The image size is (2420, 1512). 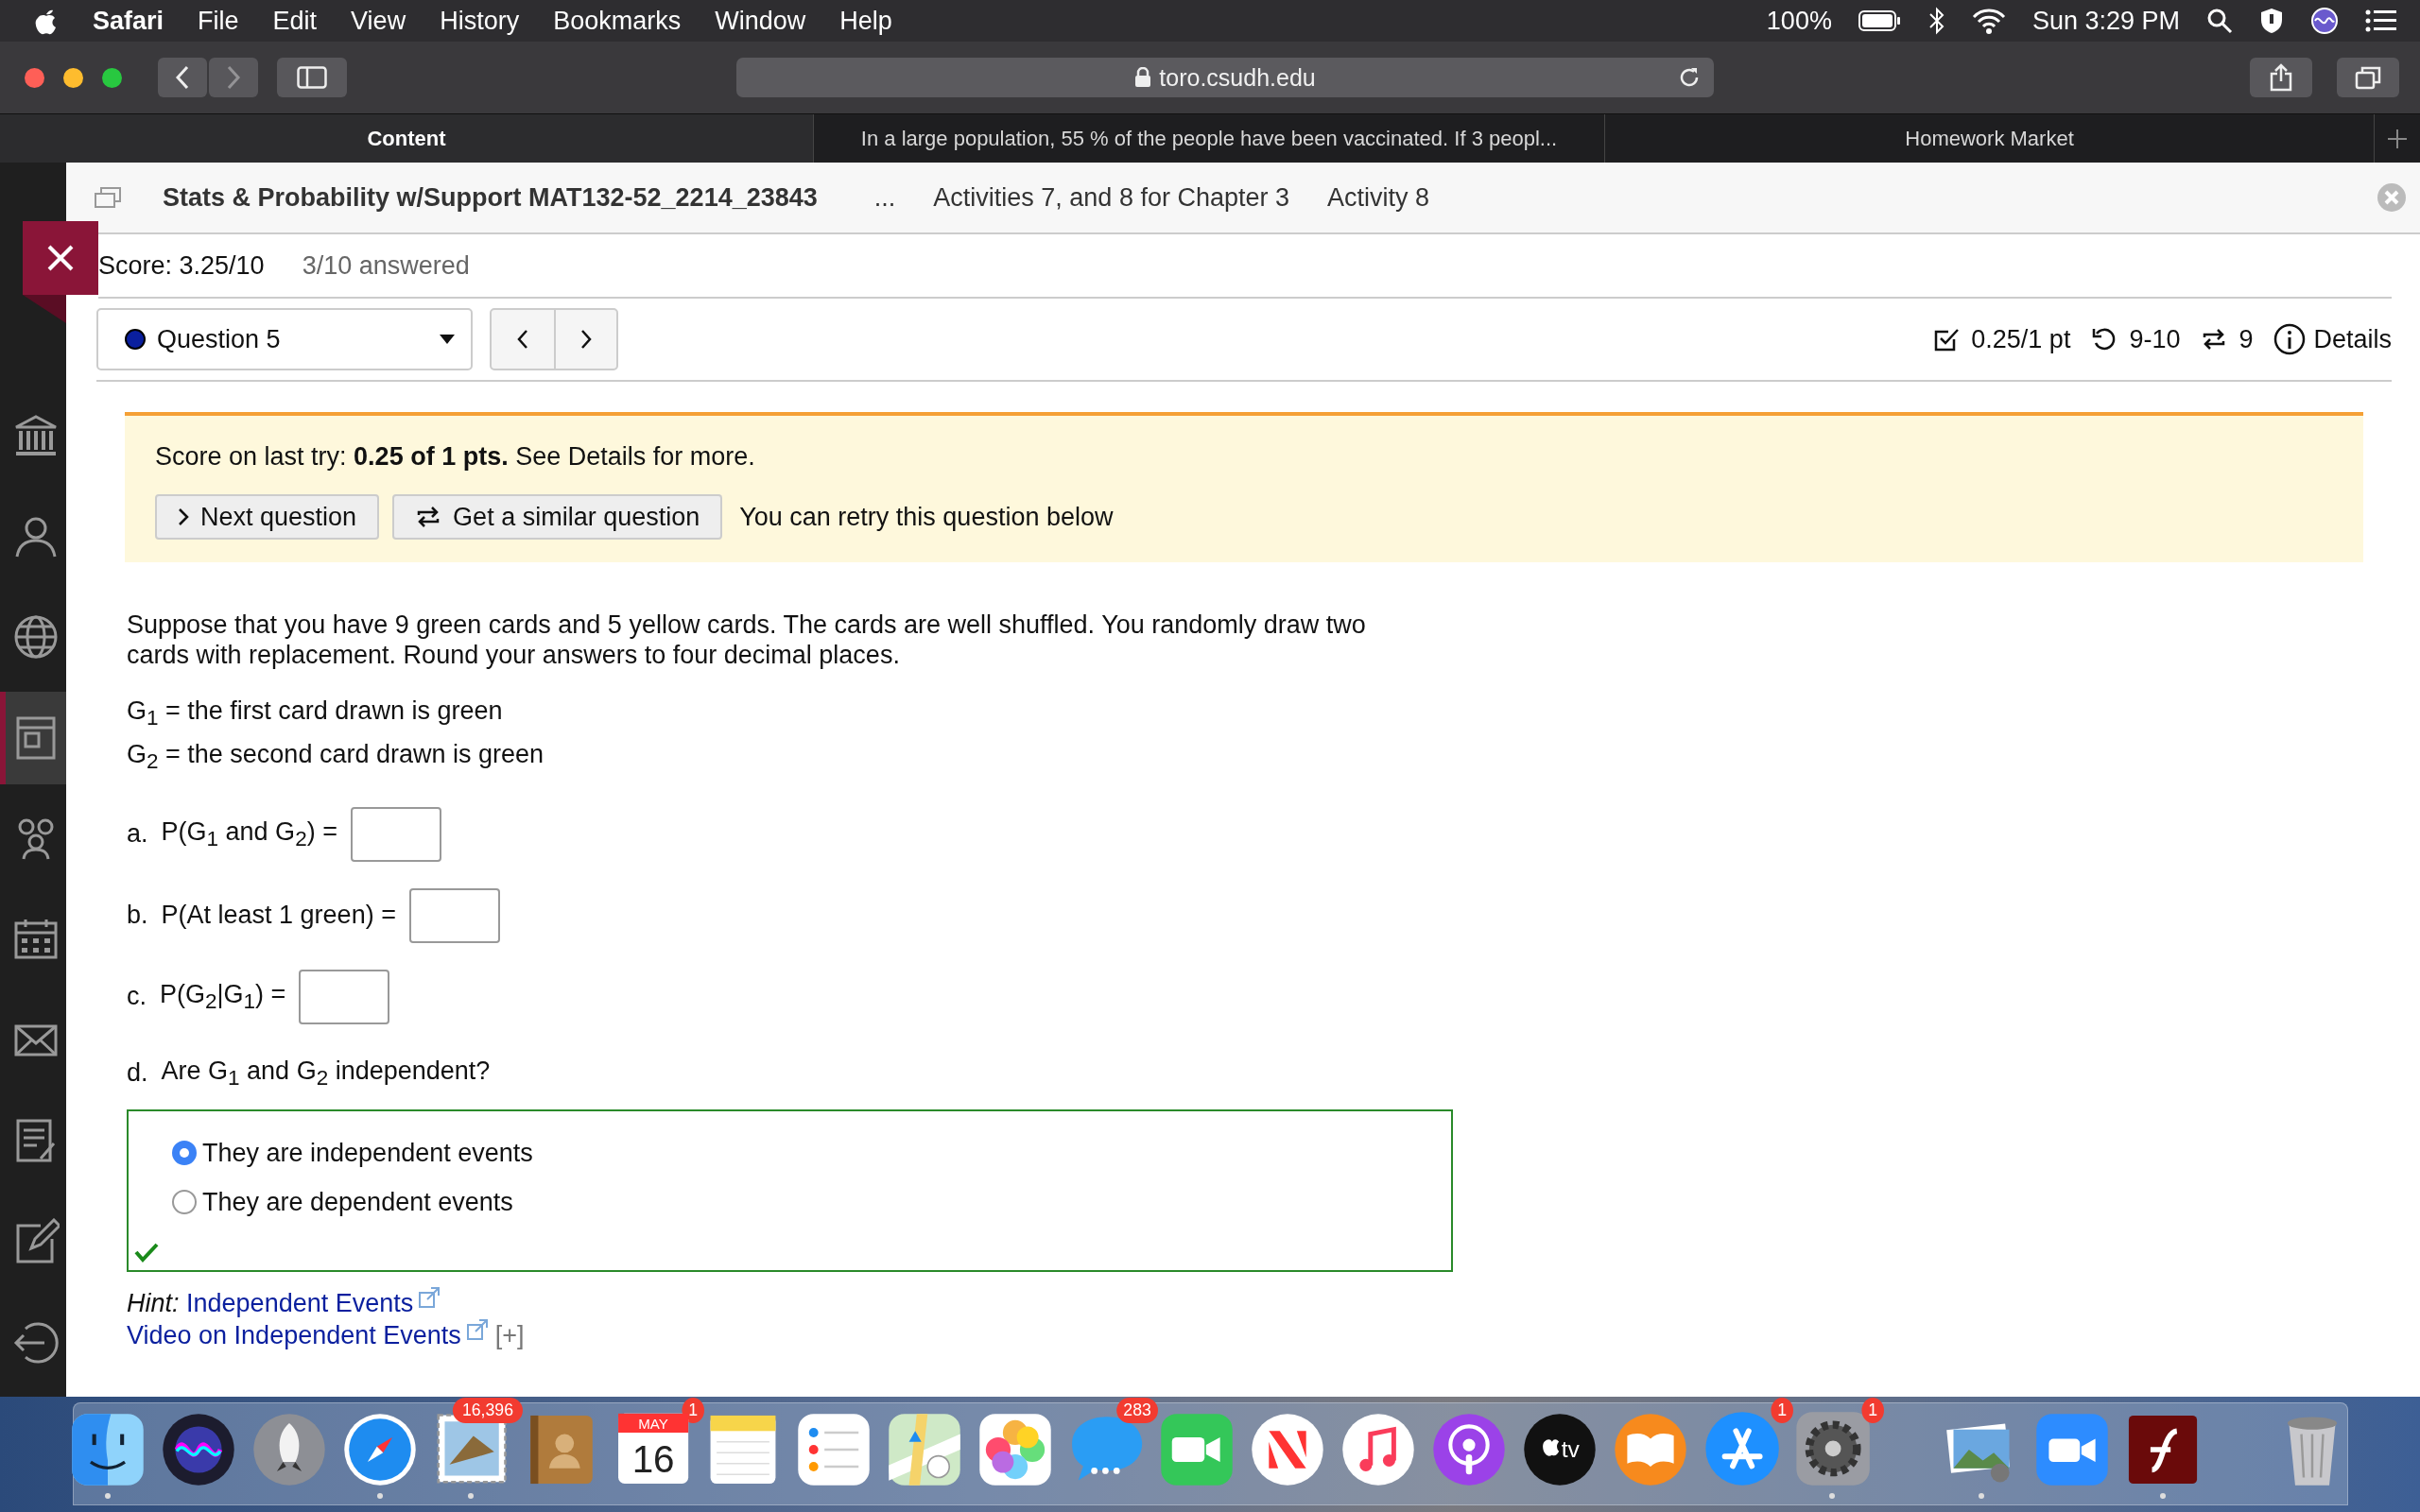 What do you see at coordinates (2324, 21) in the screenshot?
I see `siri-icon` at bounding box center [2324, 21].